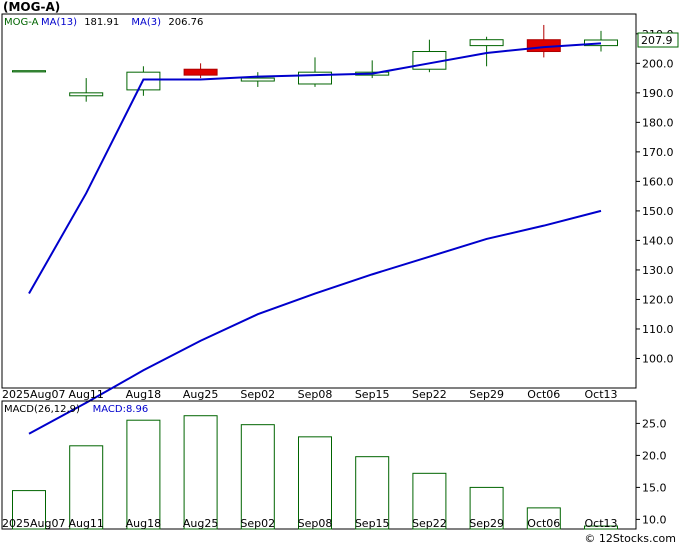 The width and height of the screenshot is (680, 546). Describe the element at coordinates (543, 394) in the screenshot. I see `price-x-tick-label: Oct06` at that location.